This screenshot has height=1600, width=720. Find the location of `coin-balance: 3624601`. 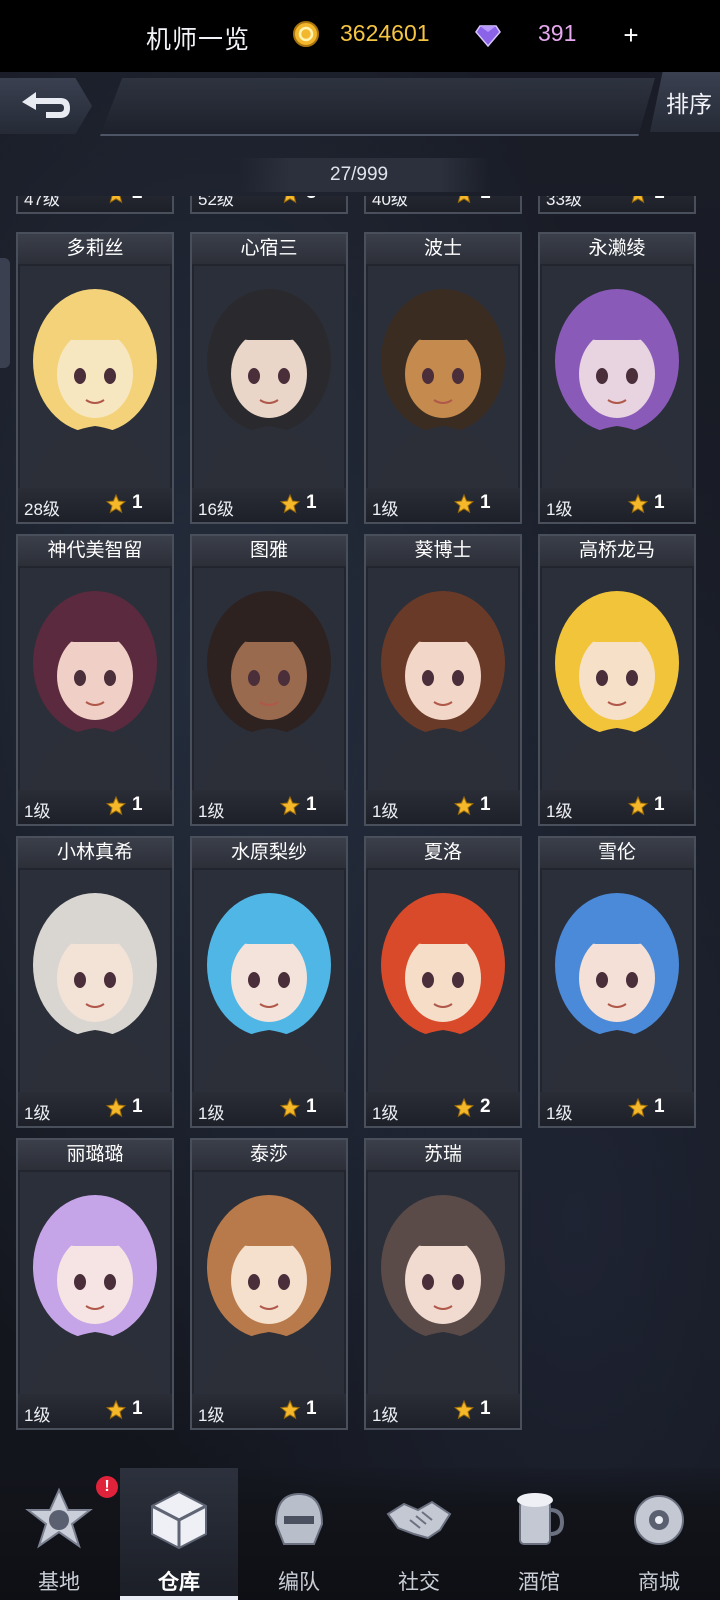

coin-balance: 3624601 is located at coordinates (385, 33).